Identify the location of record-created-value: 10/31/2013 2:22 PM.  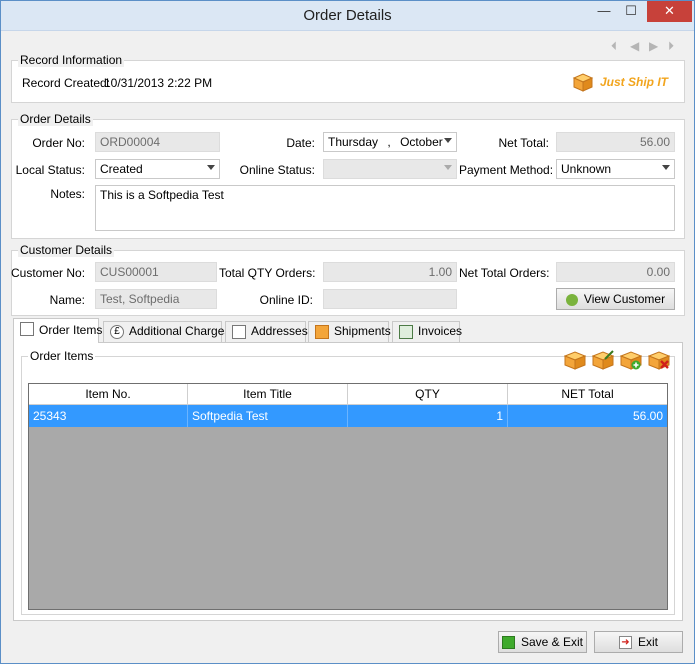
(158, 83).